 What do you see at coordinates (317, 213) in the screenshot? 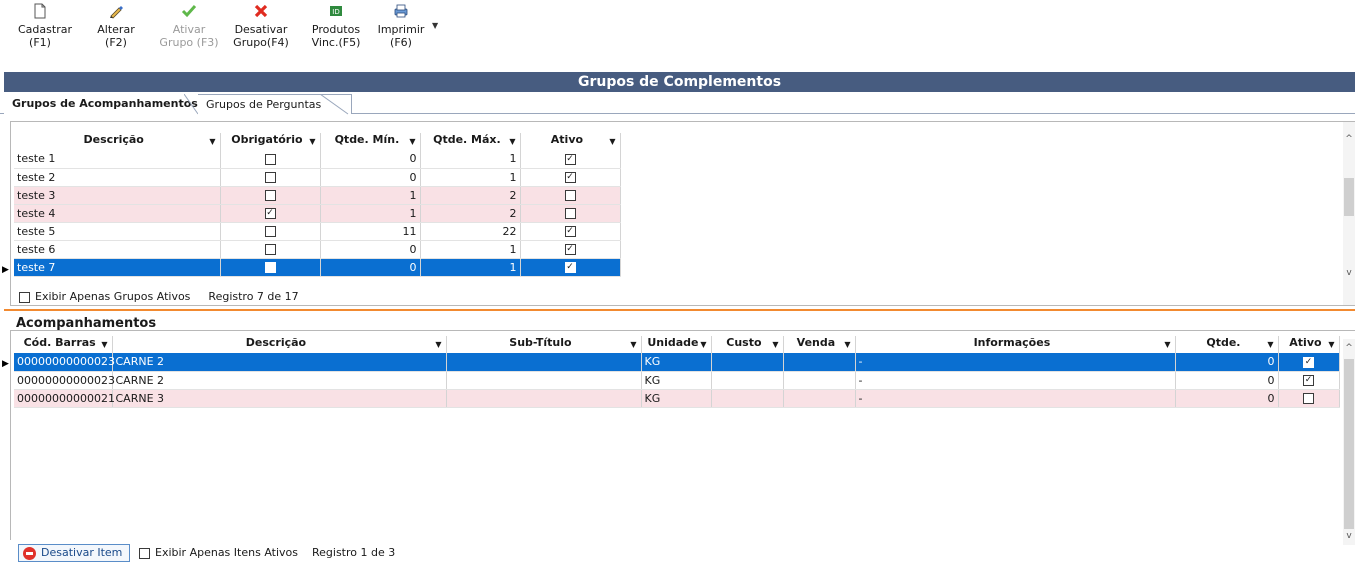
I see `table-row: teste 4 ✓ 1 2` at bounding box center [317, 213].